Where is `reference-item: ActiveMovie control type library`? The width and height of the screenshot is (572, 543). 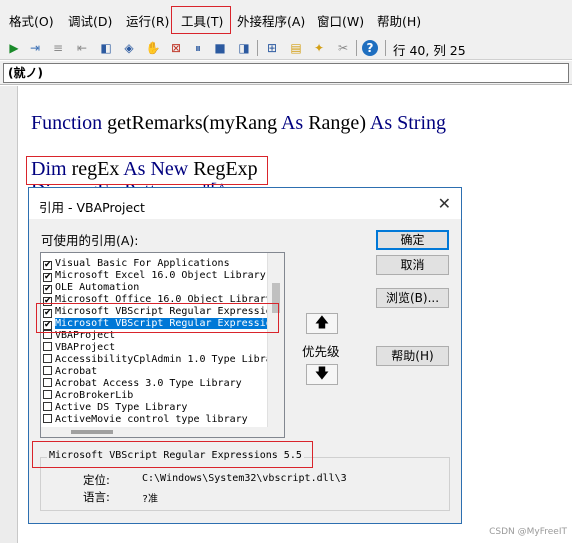
reference-item: ActiveMovie control type library is located at coordinates (163, 420).